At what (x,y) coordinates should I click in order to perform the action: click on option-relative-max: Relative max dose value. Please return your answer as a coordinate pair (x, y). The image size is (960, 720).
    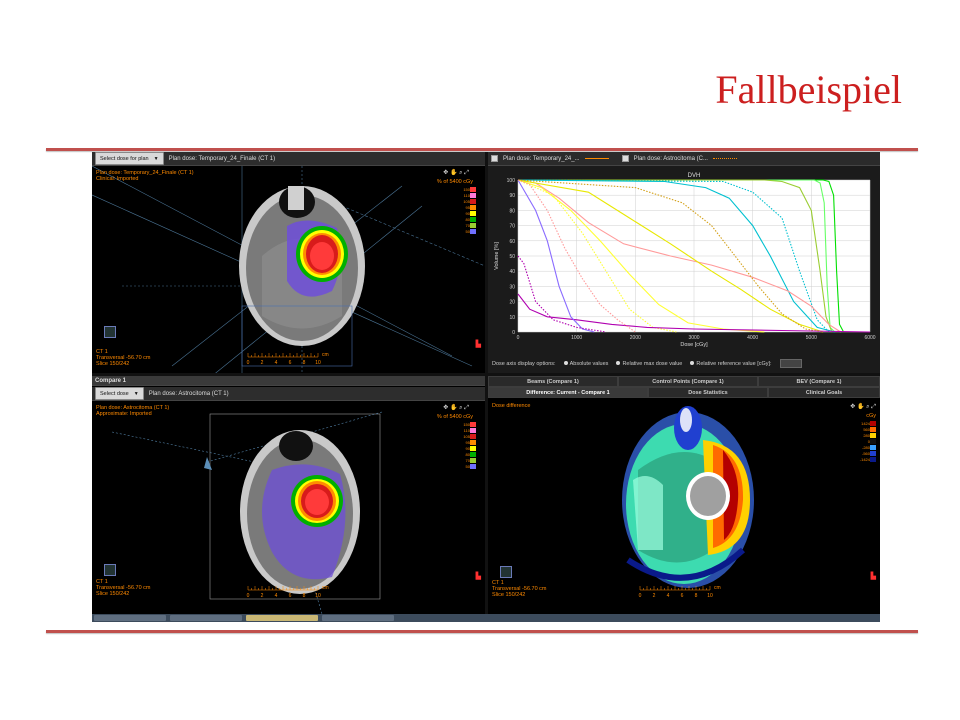
    Looking at the image, I should click on (649, 363).